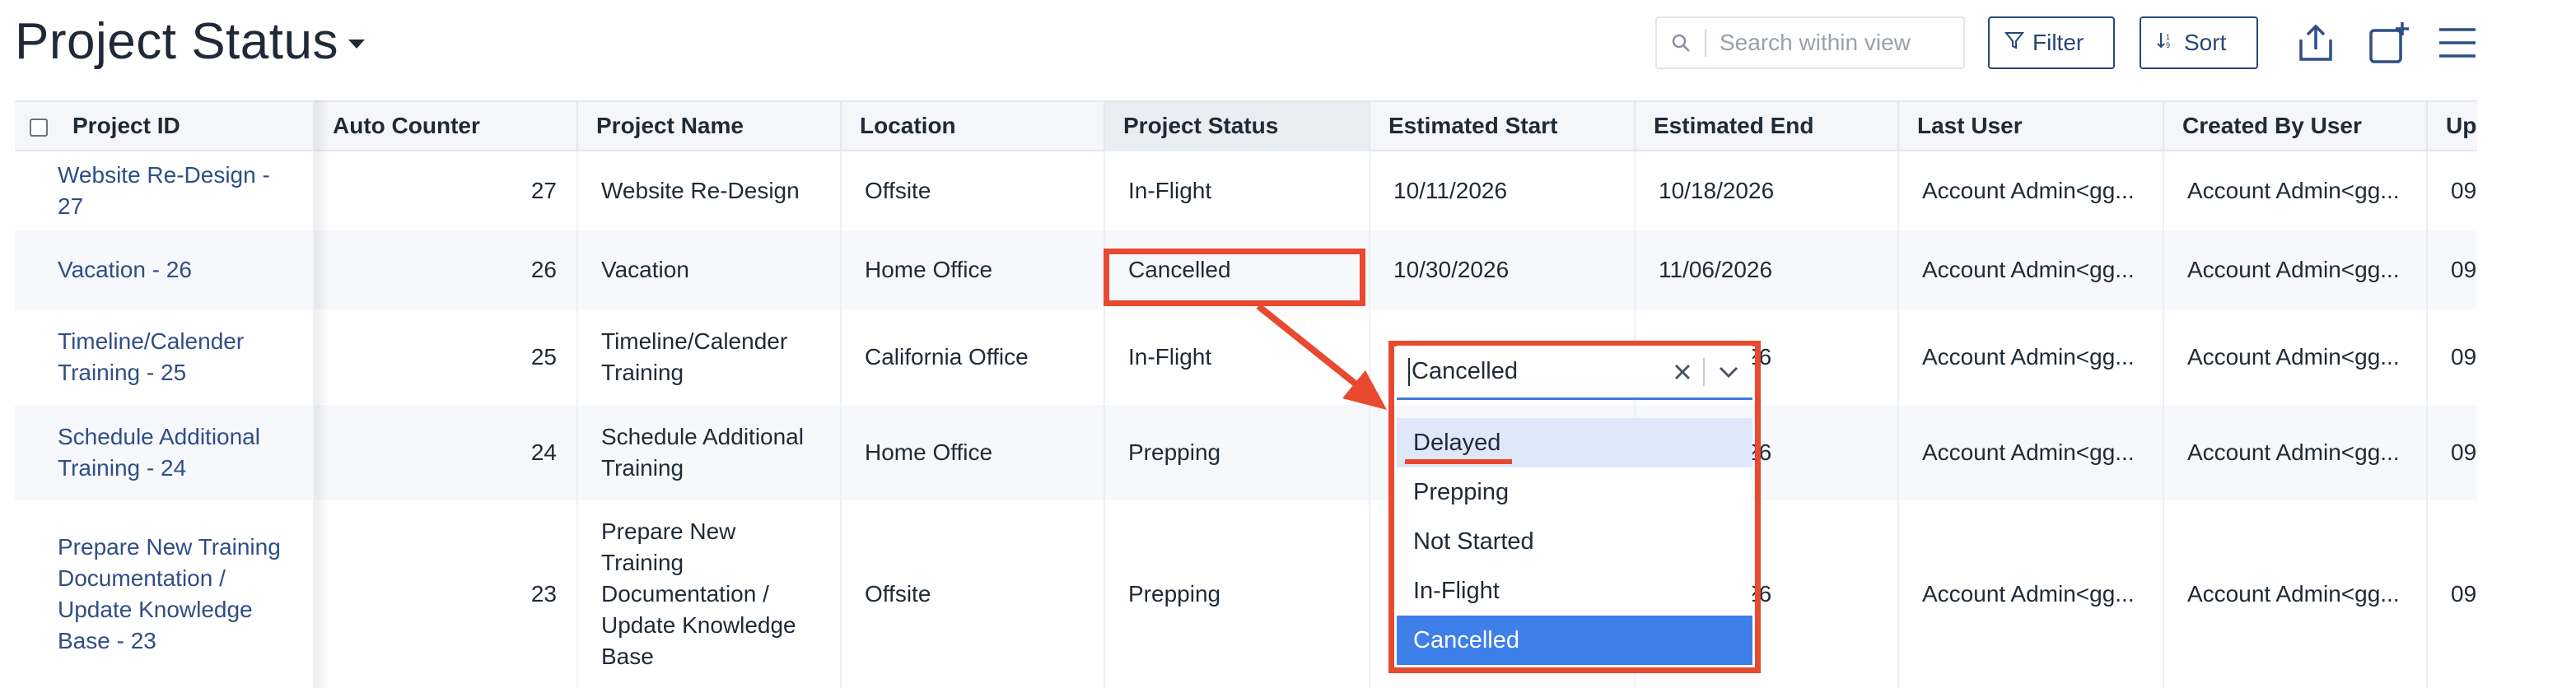  Describe the element at coordinates (2014, 43) in the screenshot. I see `filter-icon` at that location.